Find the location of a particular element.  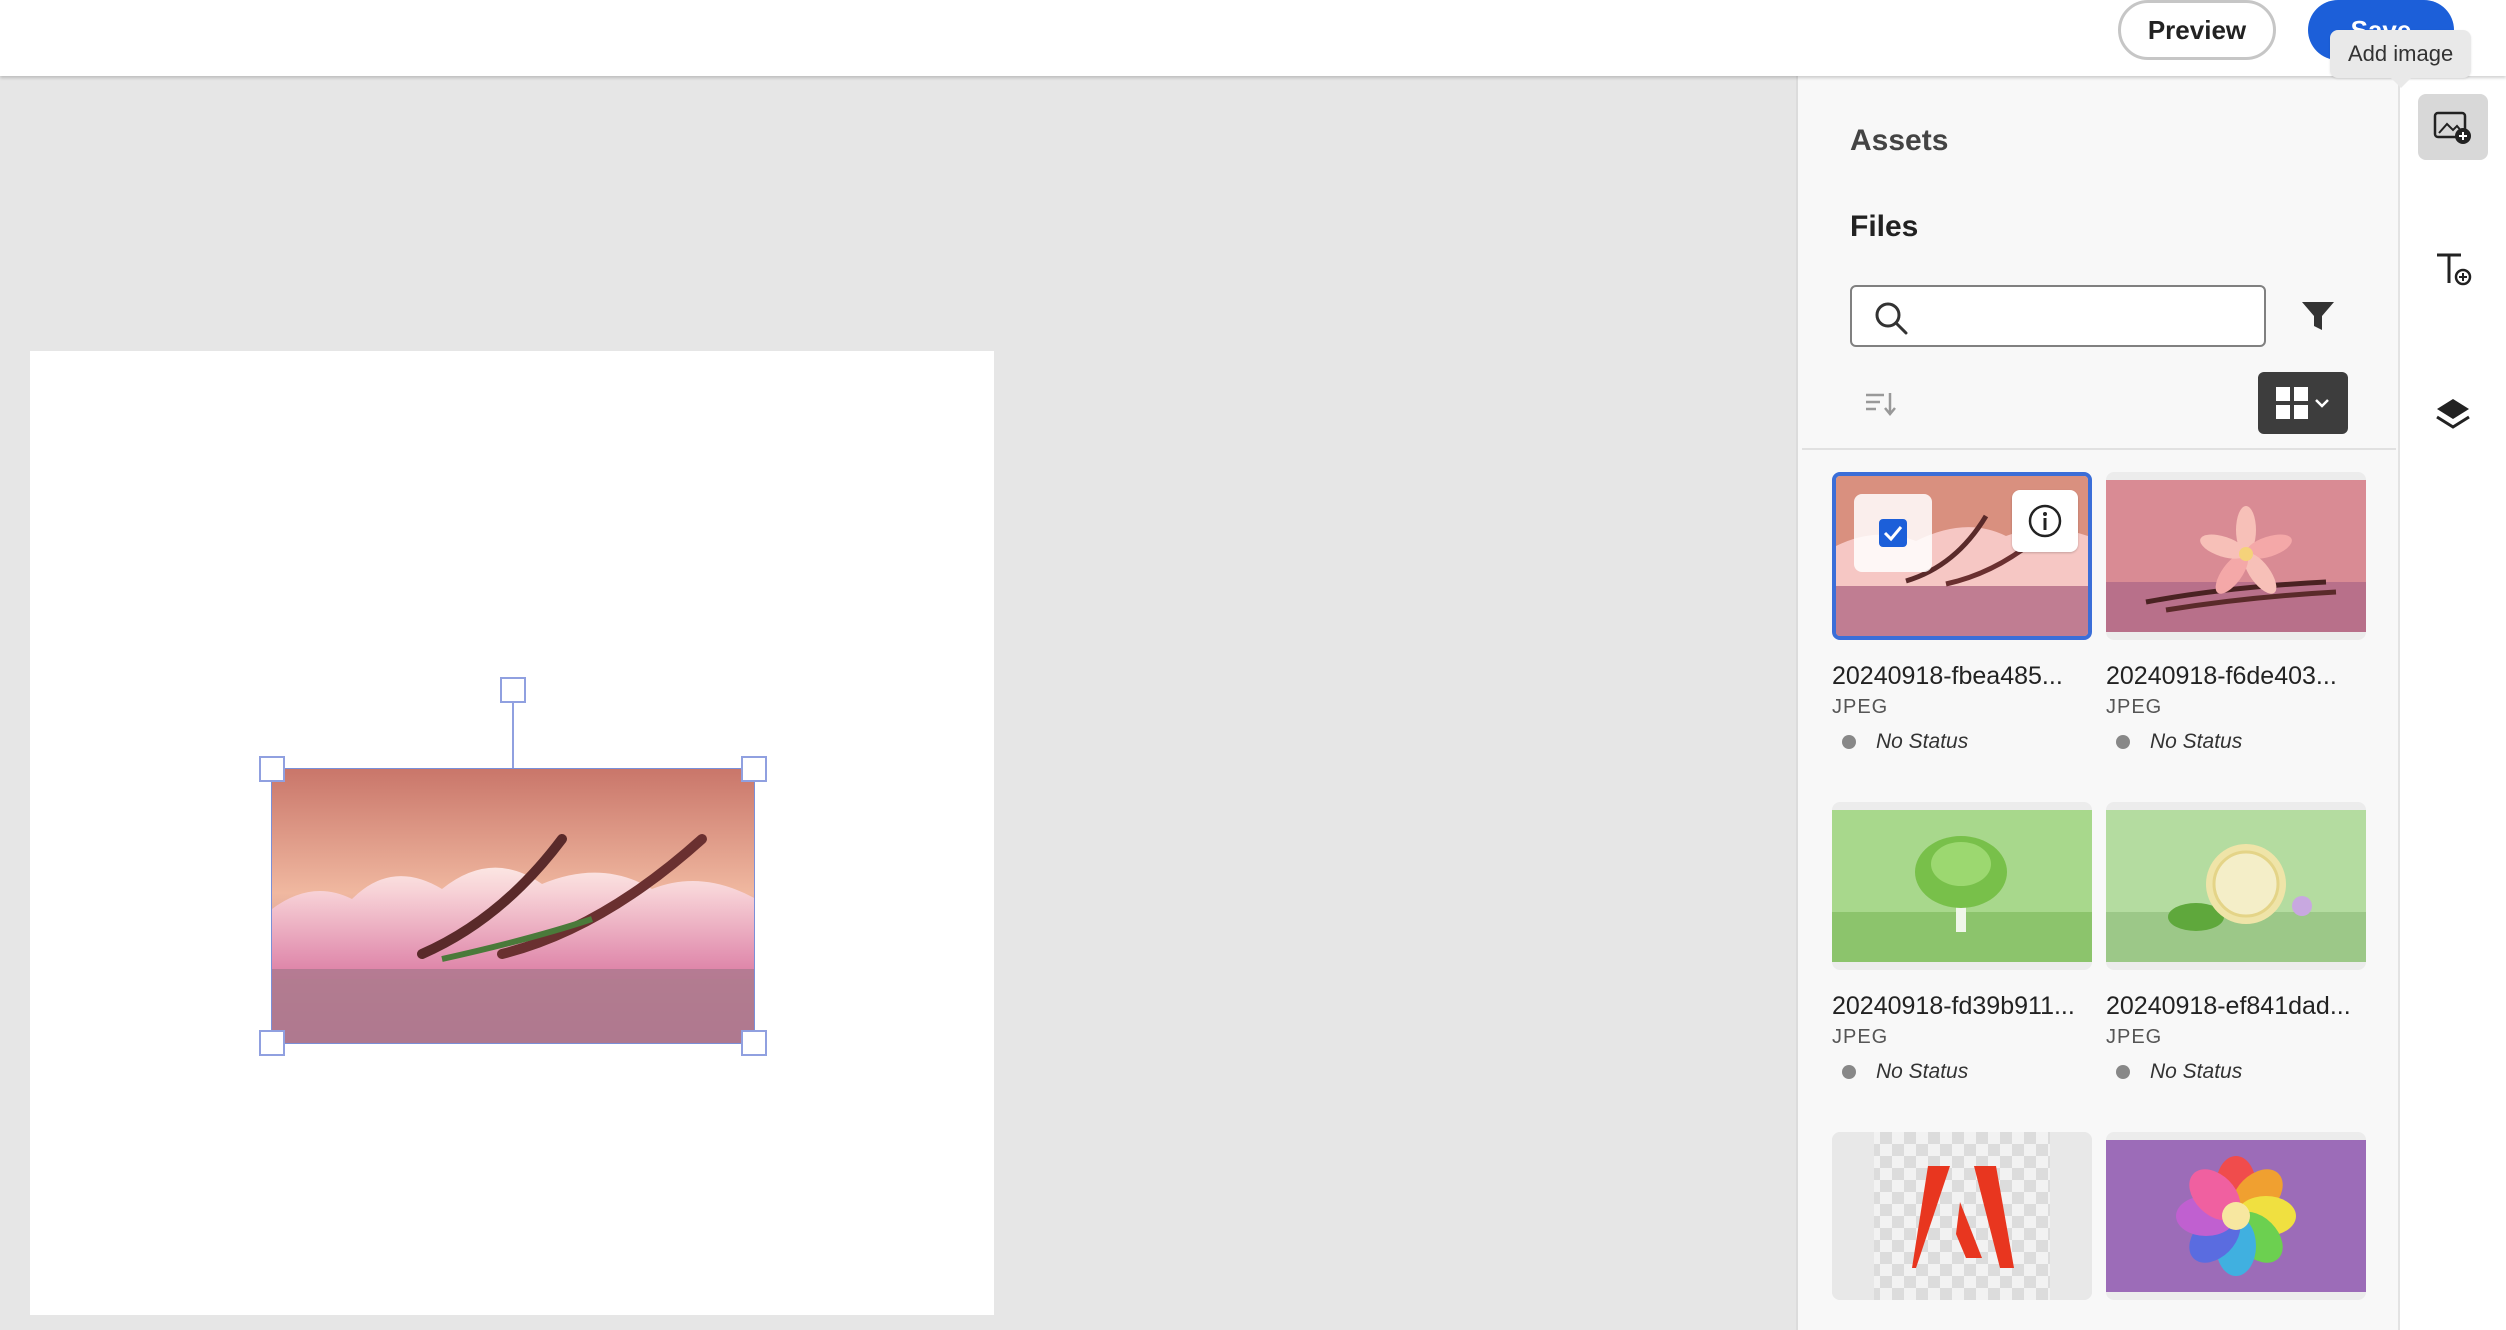

search-field is located at coordinates (2058, 316).